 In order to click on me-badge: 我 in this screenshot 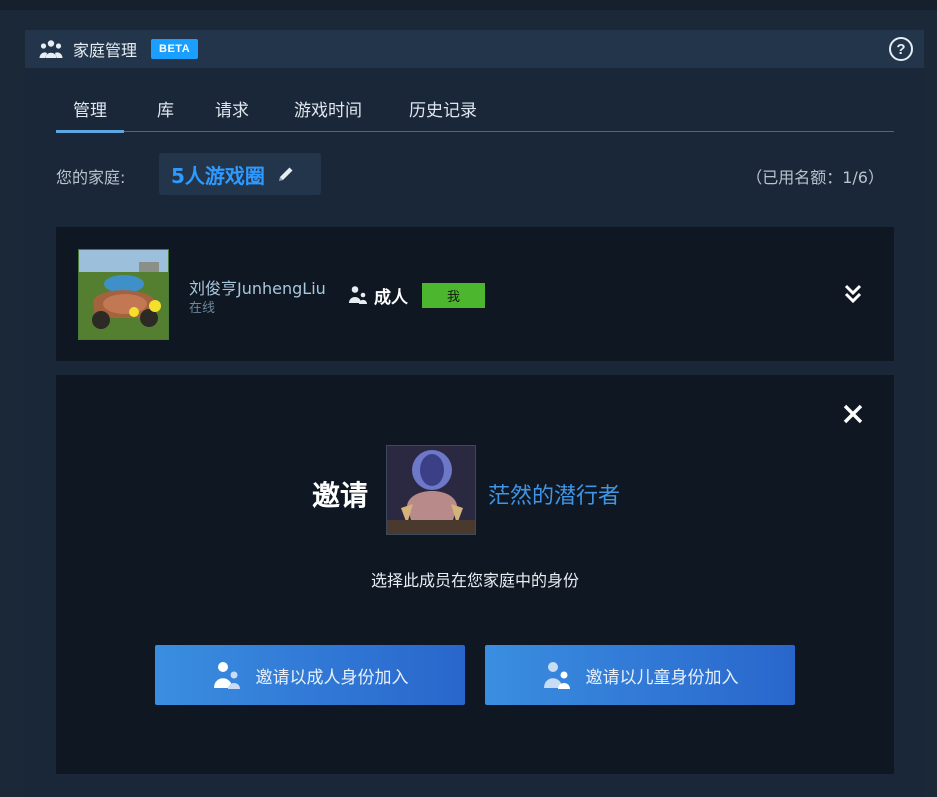, I will do `click(453, 295)`.